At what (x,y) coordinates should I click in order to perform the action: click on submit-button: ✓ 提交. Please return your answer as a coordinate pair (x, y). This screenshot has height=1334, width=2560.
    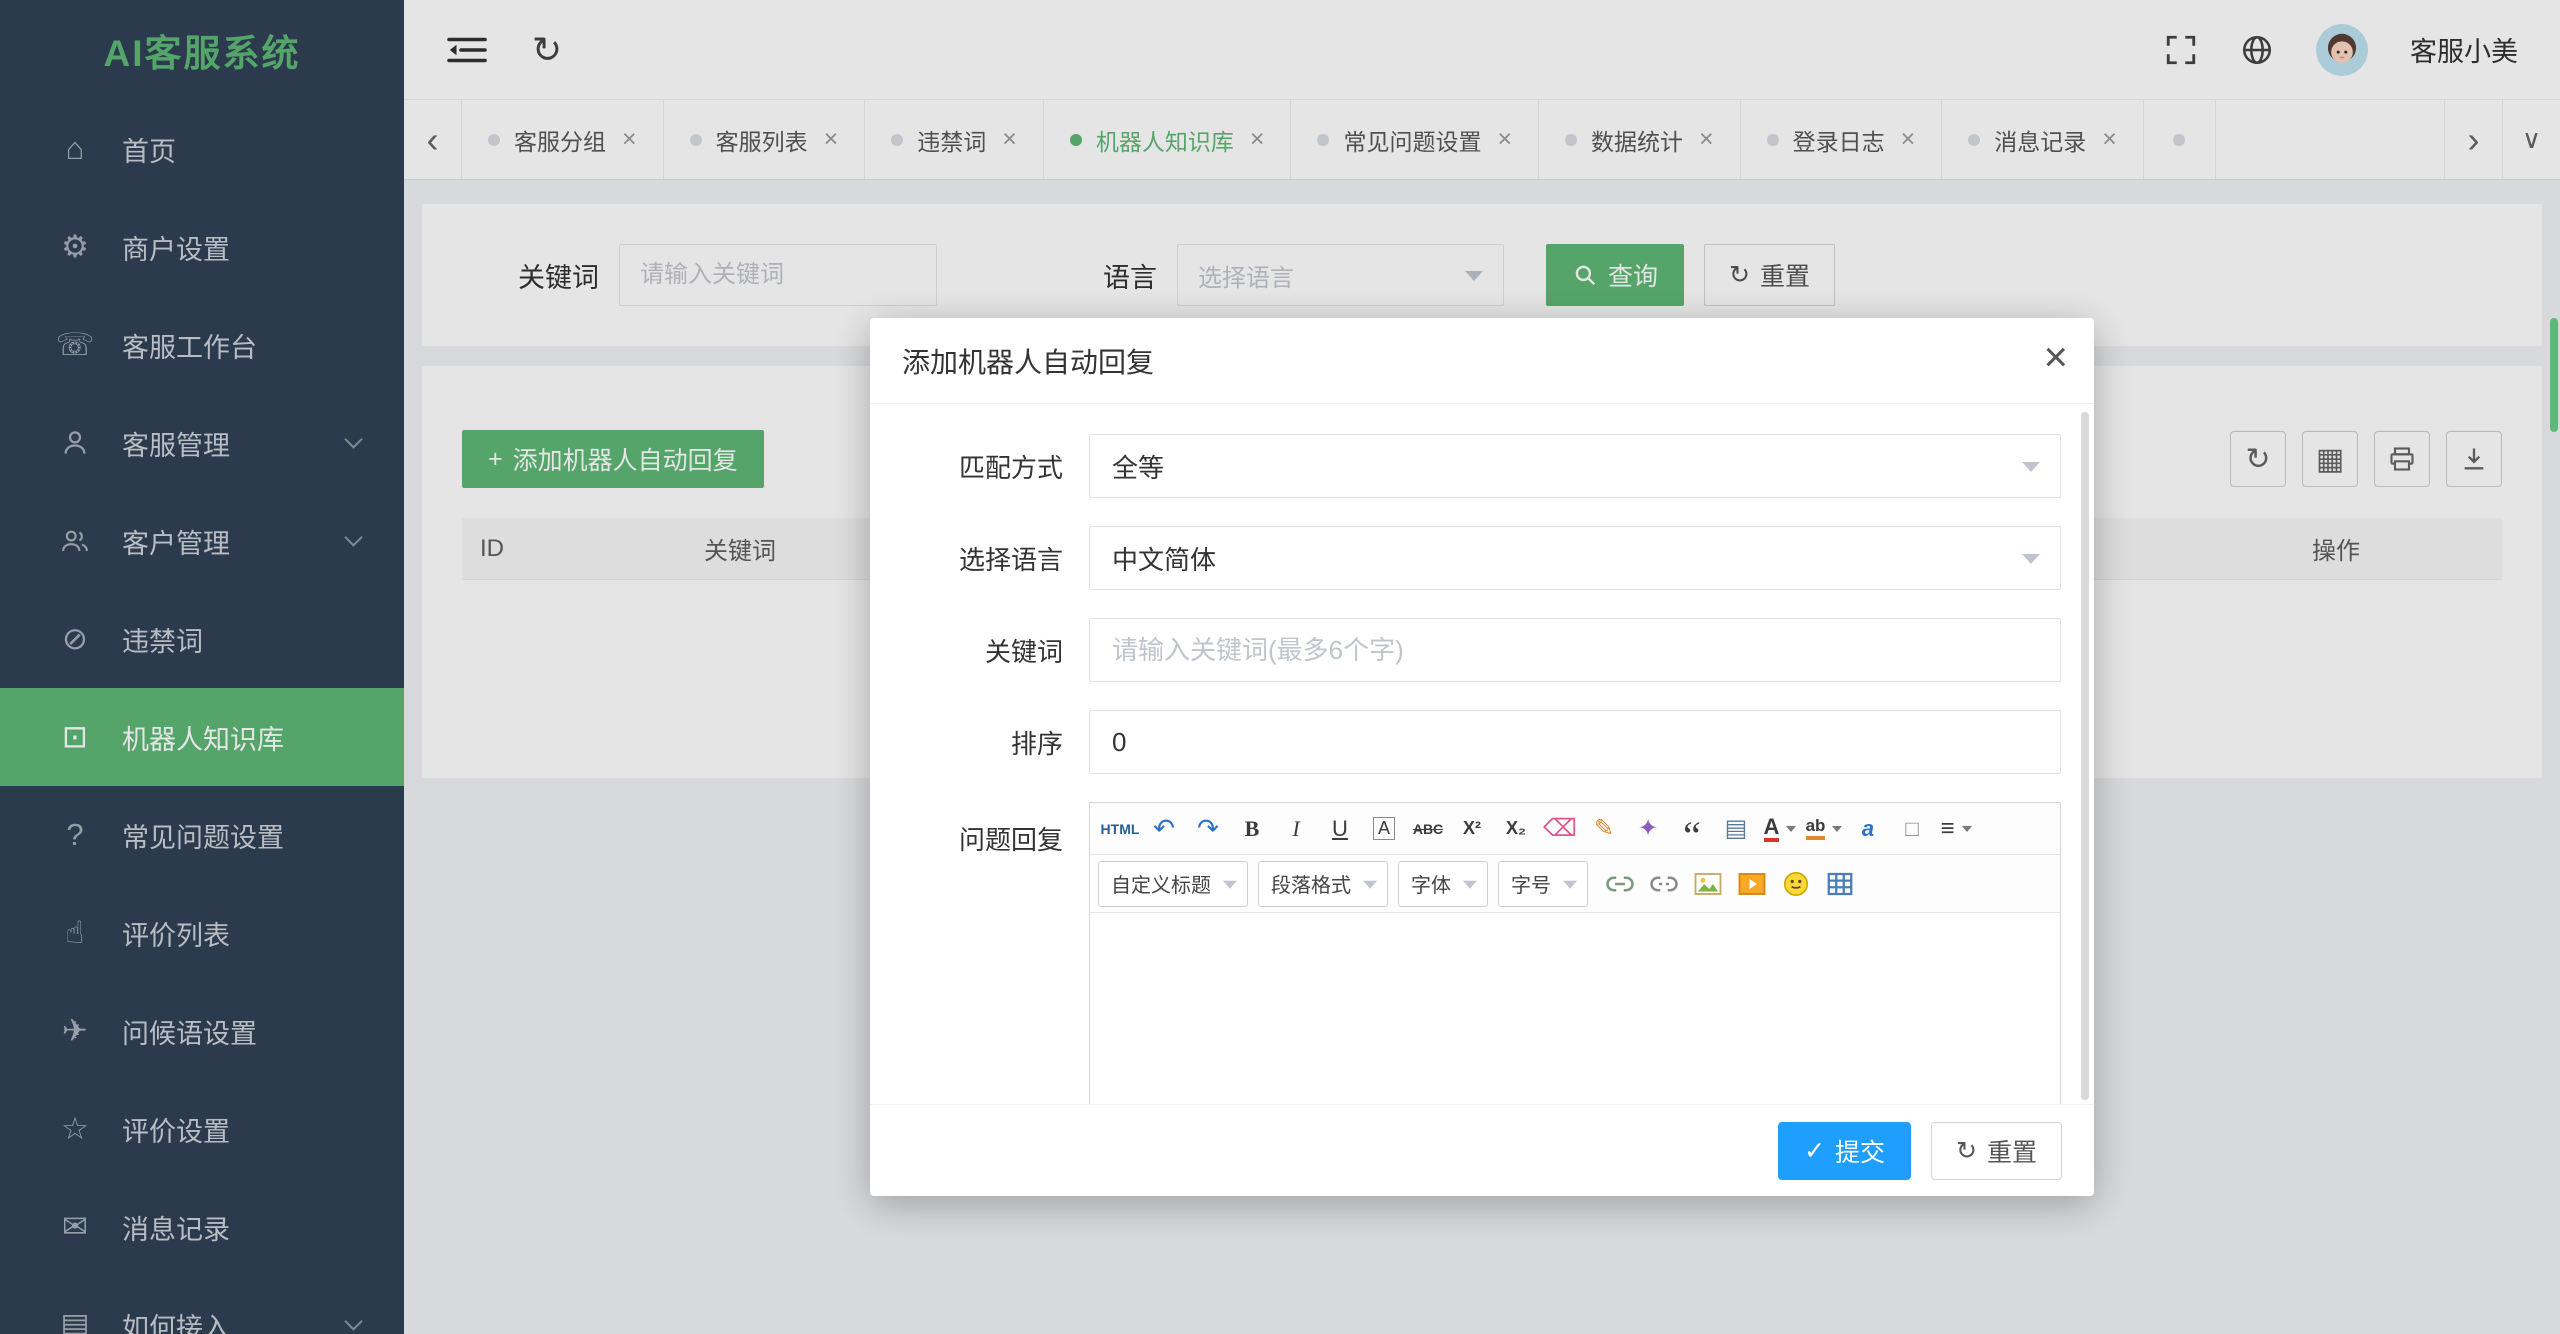
    Looking at the image, I should click on (1845, 1150).